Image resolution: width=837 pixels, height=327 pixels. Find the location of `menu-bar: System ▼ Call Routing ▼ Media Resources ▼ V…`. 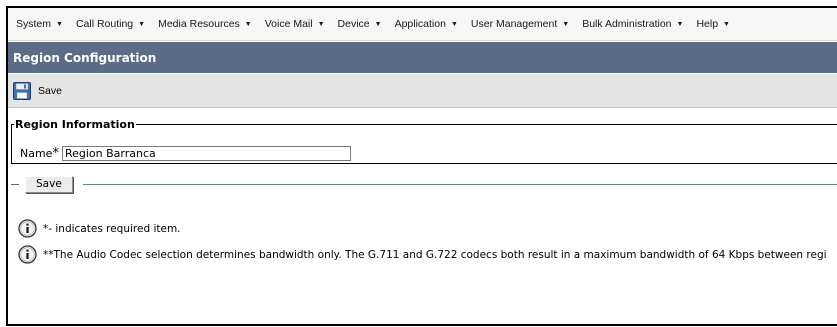

menu-bar: System ▼ Call Routing ▼ Media Resources ▼ V… is located at coordinates (422, 24).